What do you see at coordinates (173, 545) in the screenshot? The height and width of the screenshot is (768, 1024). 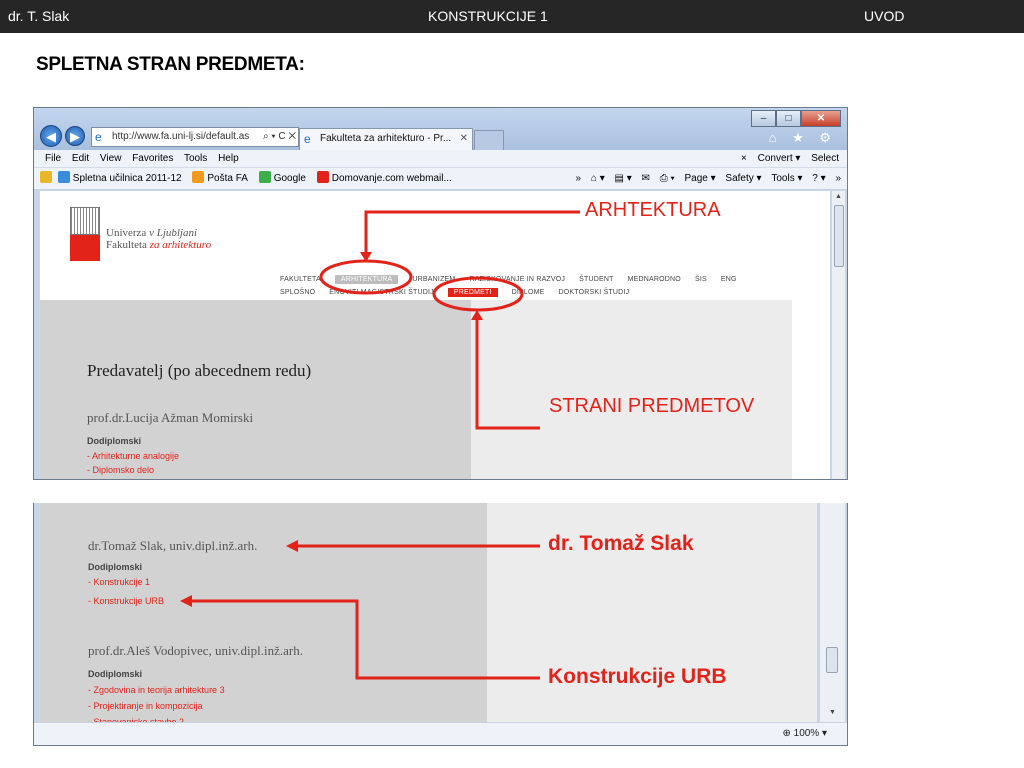 I see `lecturer-name-slak: dr.Tomaž Slak, univ.dipl.inž.arh.` at bounding box center [173, 545].